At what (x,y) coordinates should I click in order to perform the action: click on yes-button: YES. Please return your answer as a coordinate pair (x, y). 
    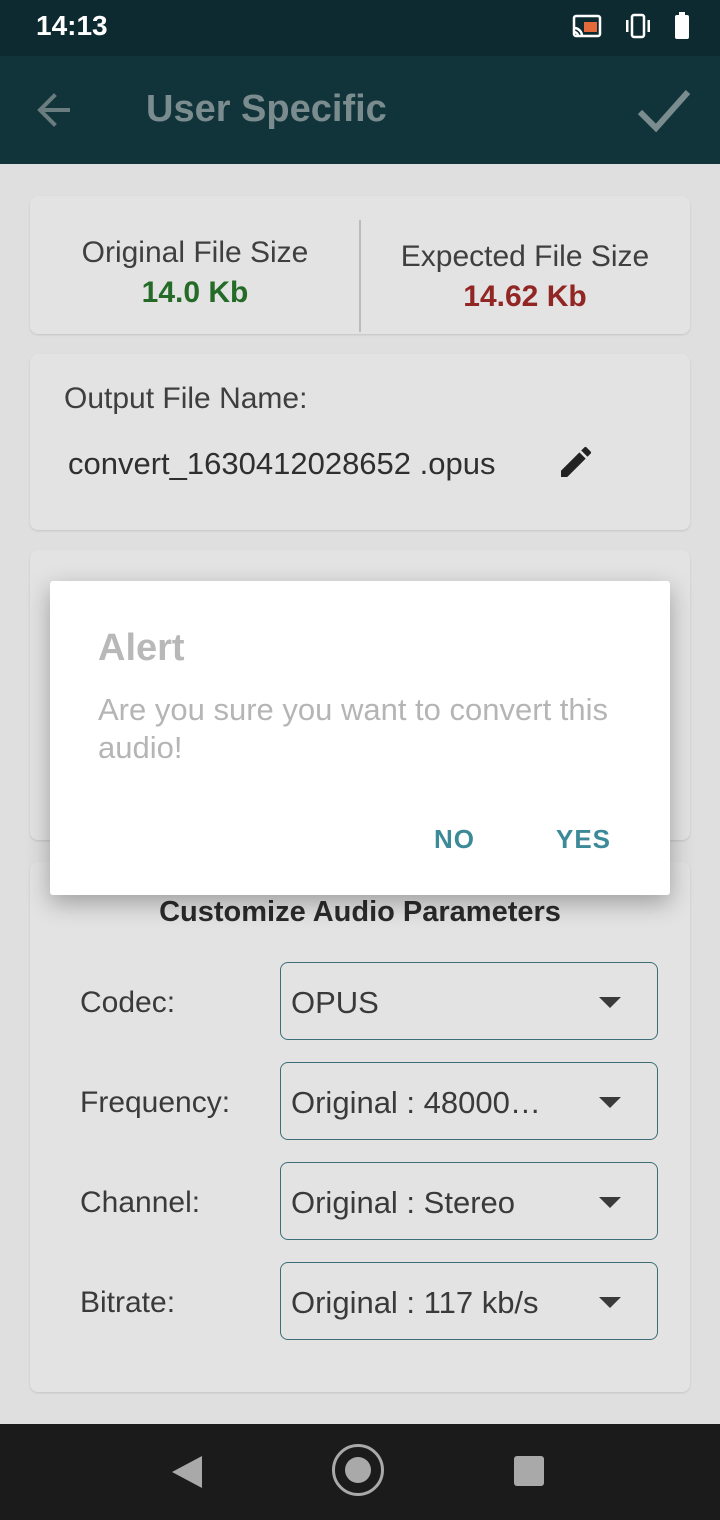
    Looking at the image, I should click on (583, 839).